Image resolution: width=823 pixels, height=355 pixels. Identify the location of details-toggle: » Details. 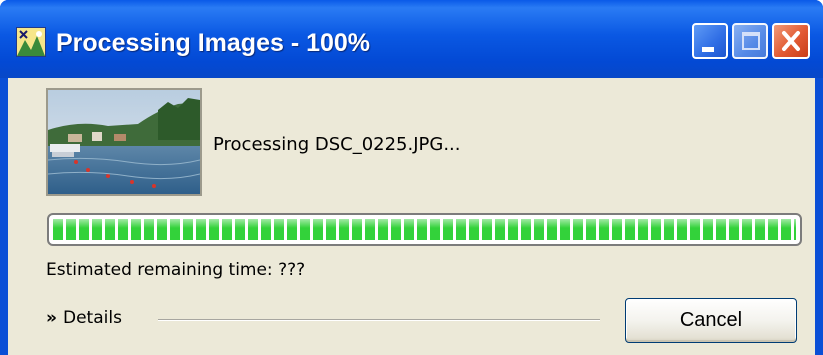
(84, 318).